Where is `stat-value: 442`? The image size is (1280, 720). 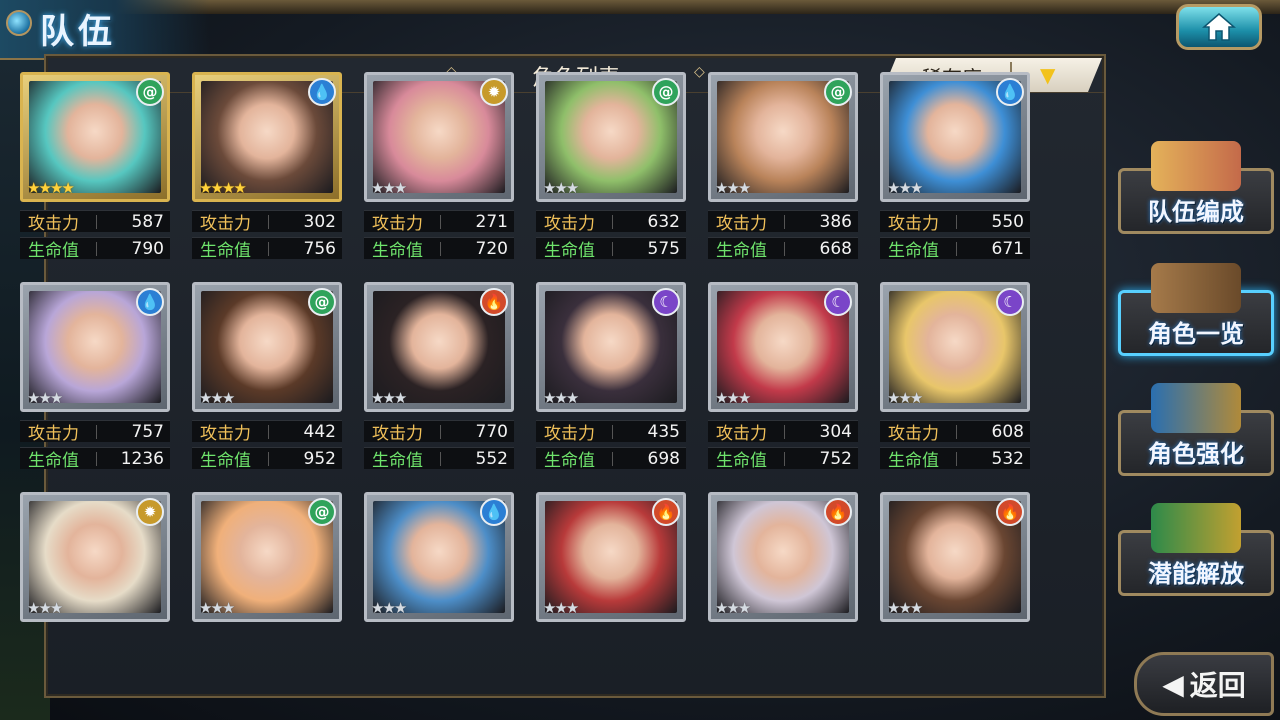
stat-value: 442 is located at coordinates (319, 431).